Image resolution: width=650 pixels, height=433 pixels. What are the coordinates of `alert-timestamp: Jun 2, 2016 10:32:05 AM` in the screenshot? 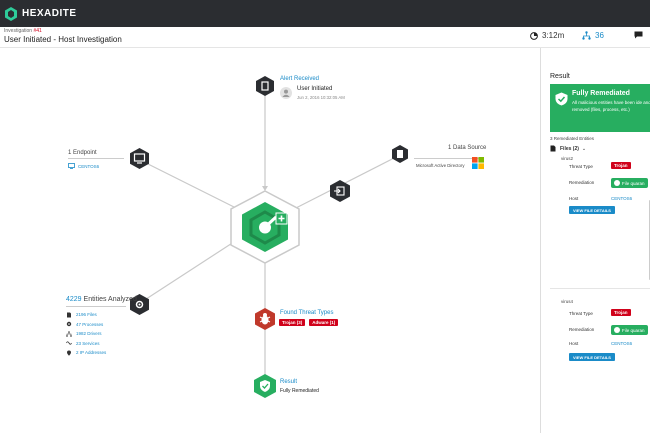 It's located at (321, 97).